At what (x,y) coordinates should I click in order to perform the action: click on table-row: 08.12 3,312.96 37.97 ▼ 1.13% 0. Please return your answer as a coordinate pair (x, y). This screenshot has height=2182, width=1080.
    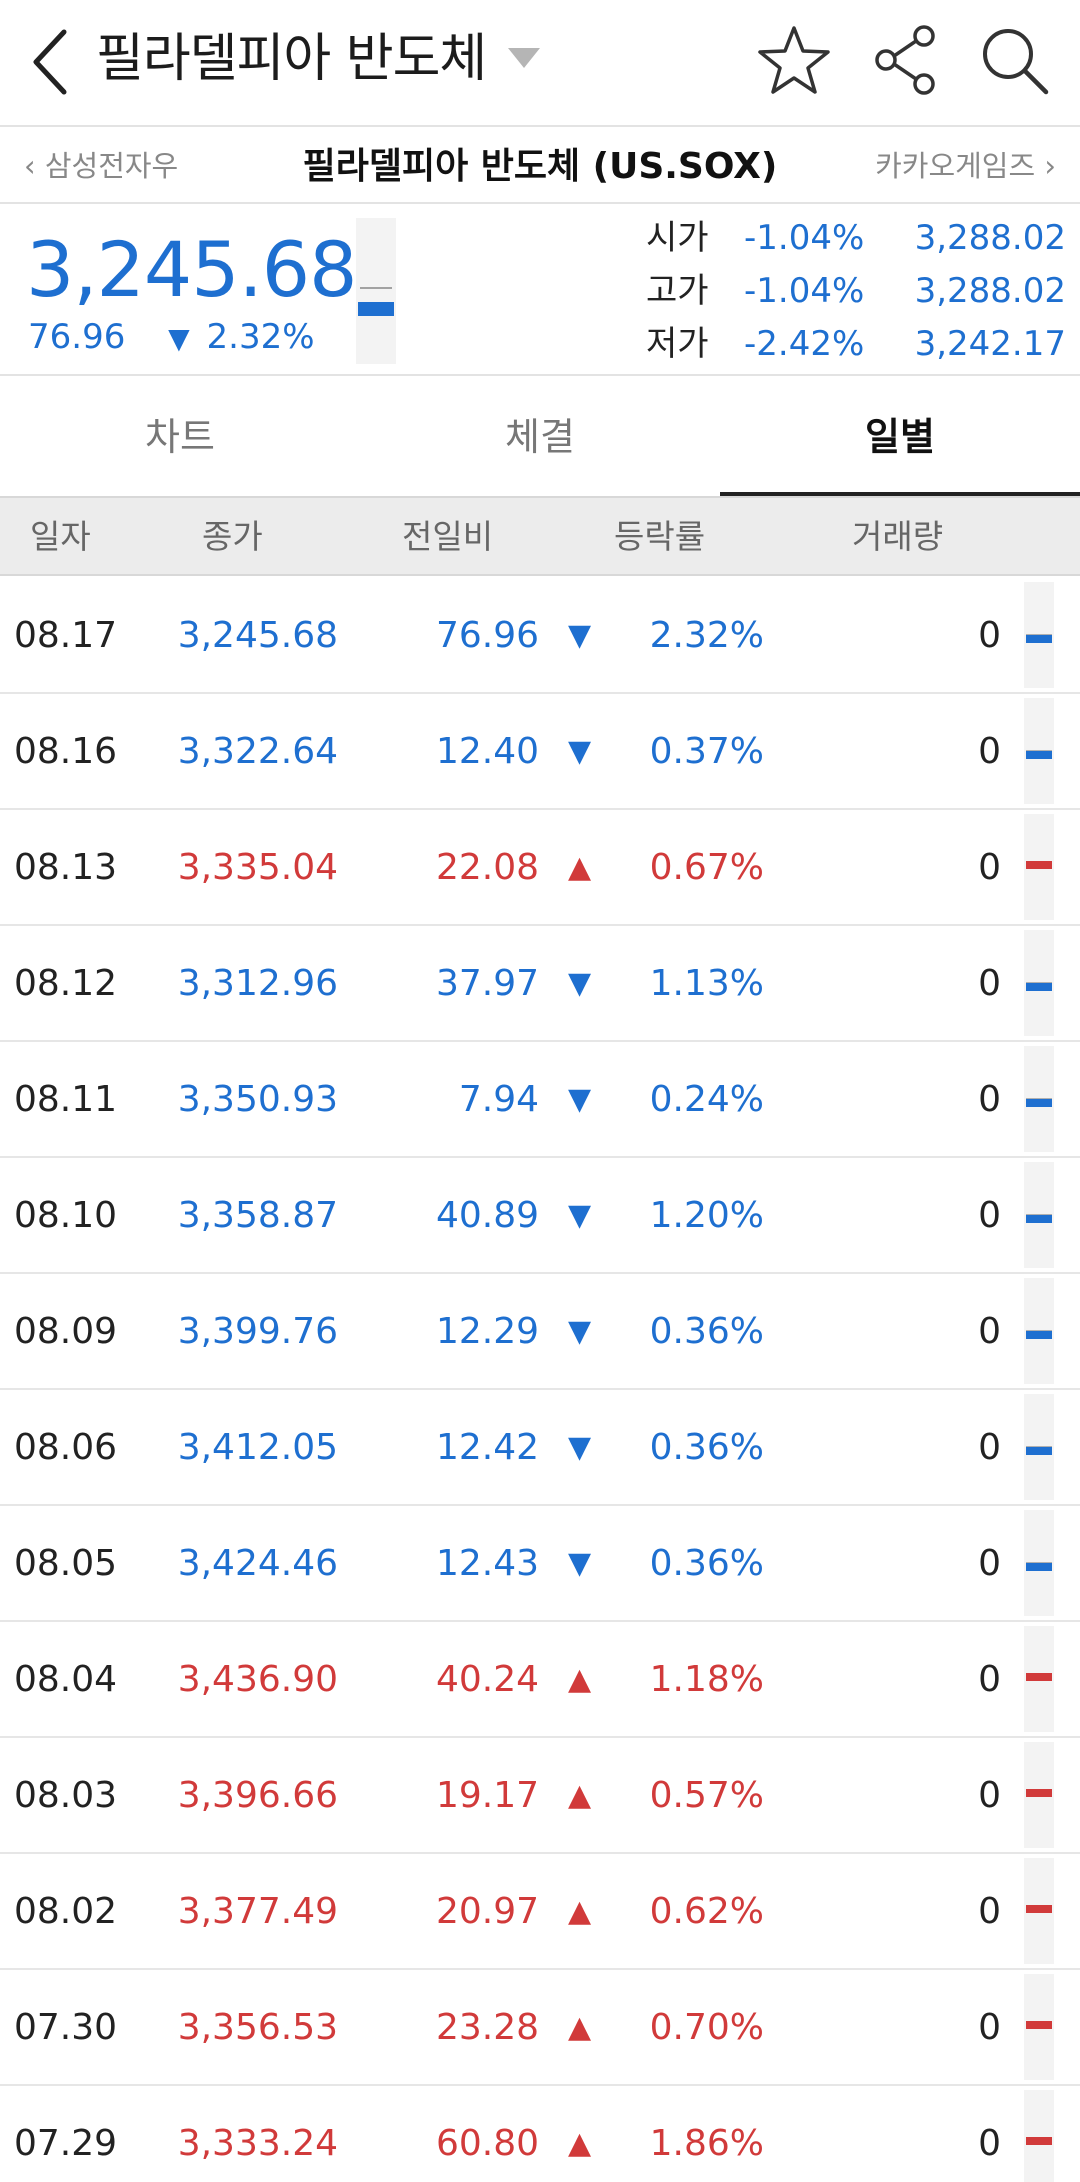
    Looking at the image, I should click on (540, 984).